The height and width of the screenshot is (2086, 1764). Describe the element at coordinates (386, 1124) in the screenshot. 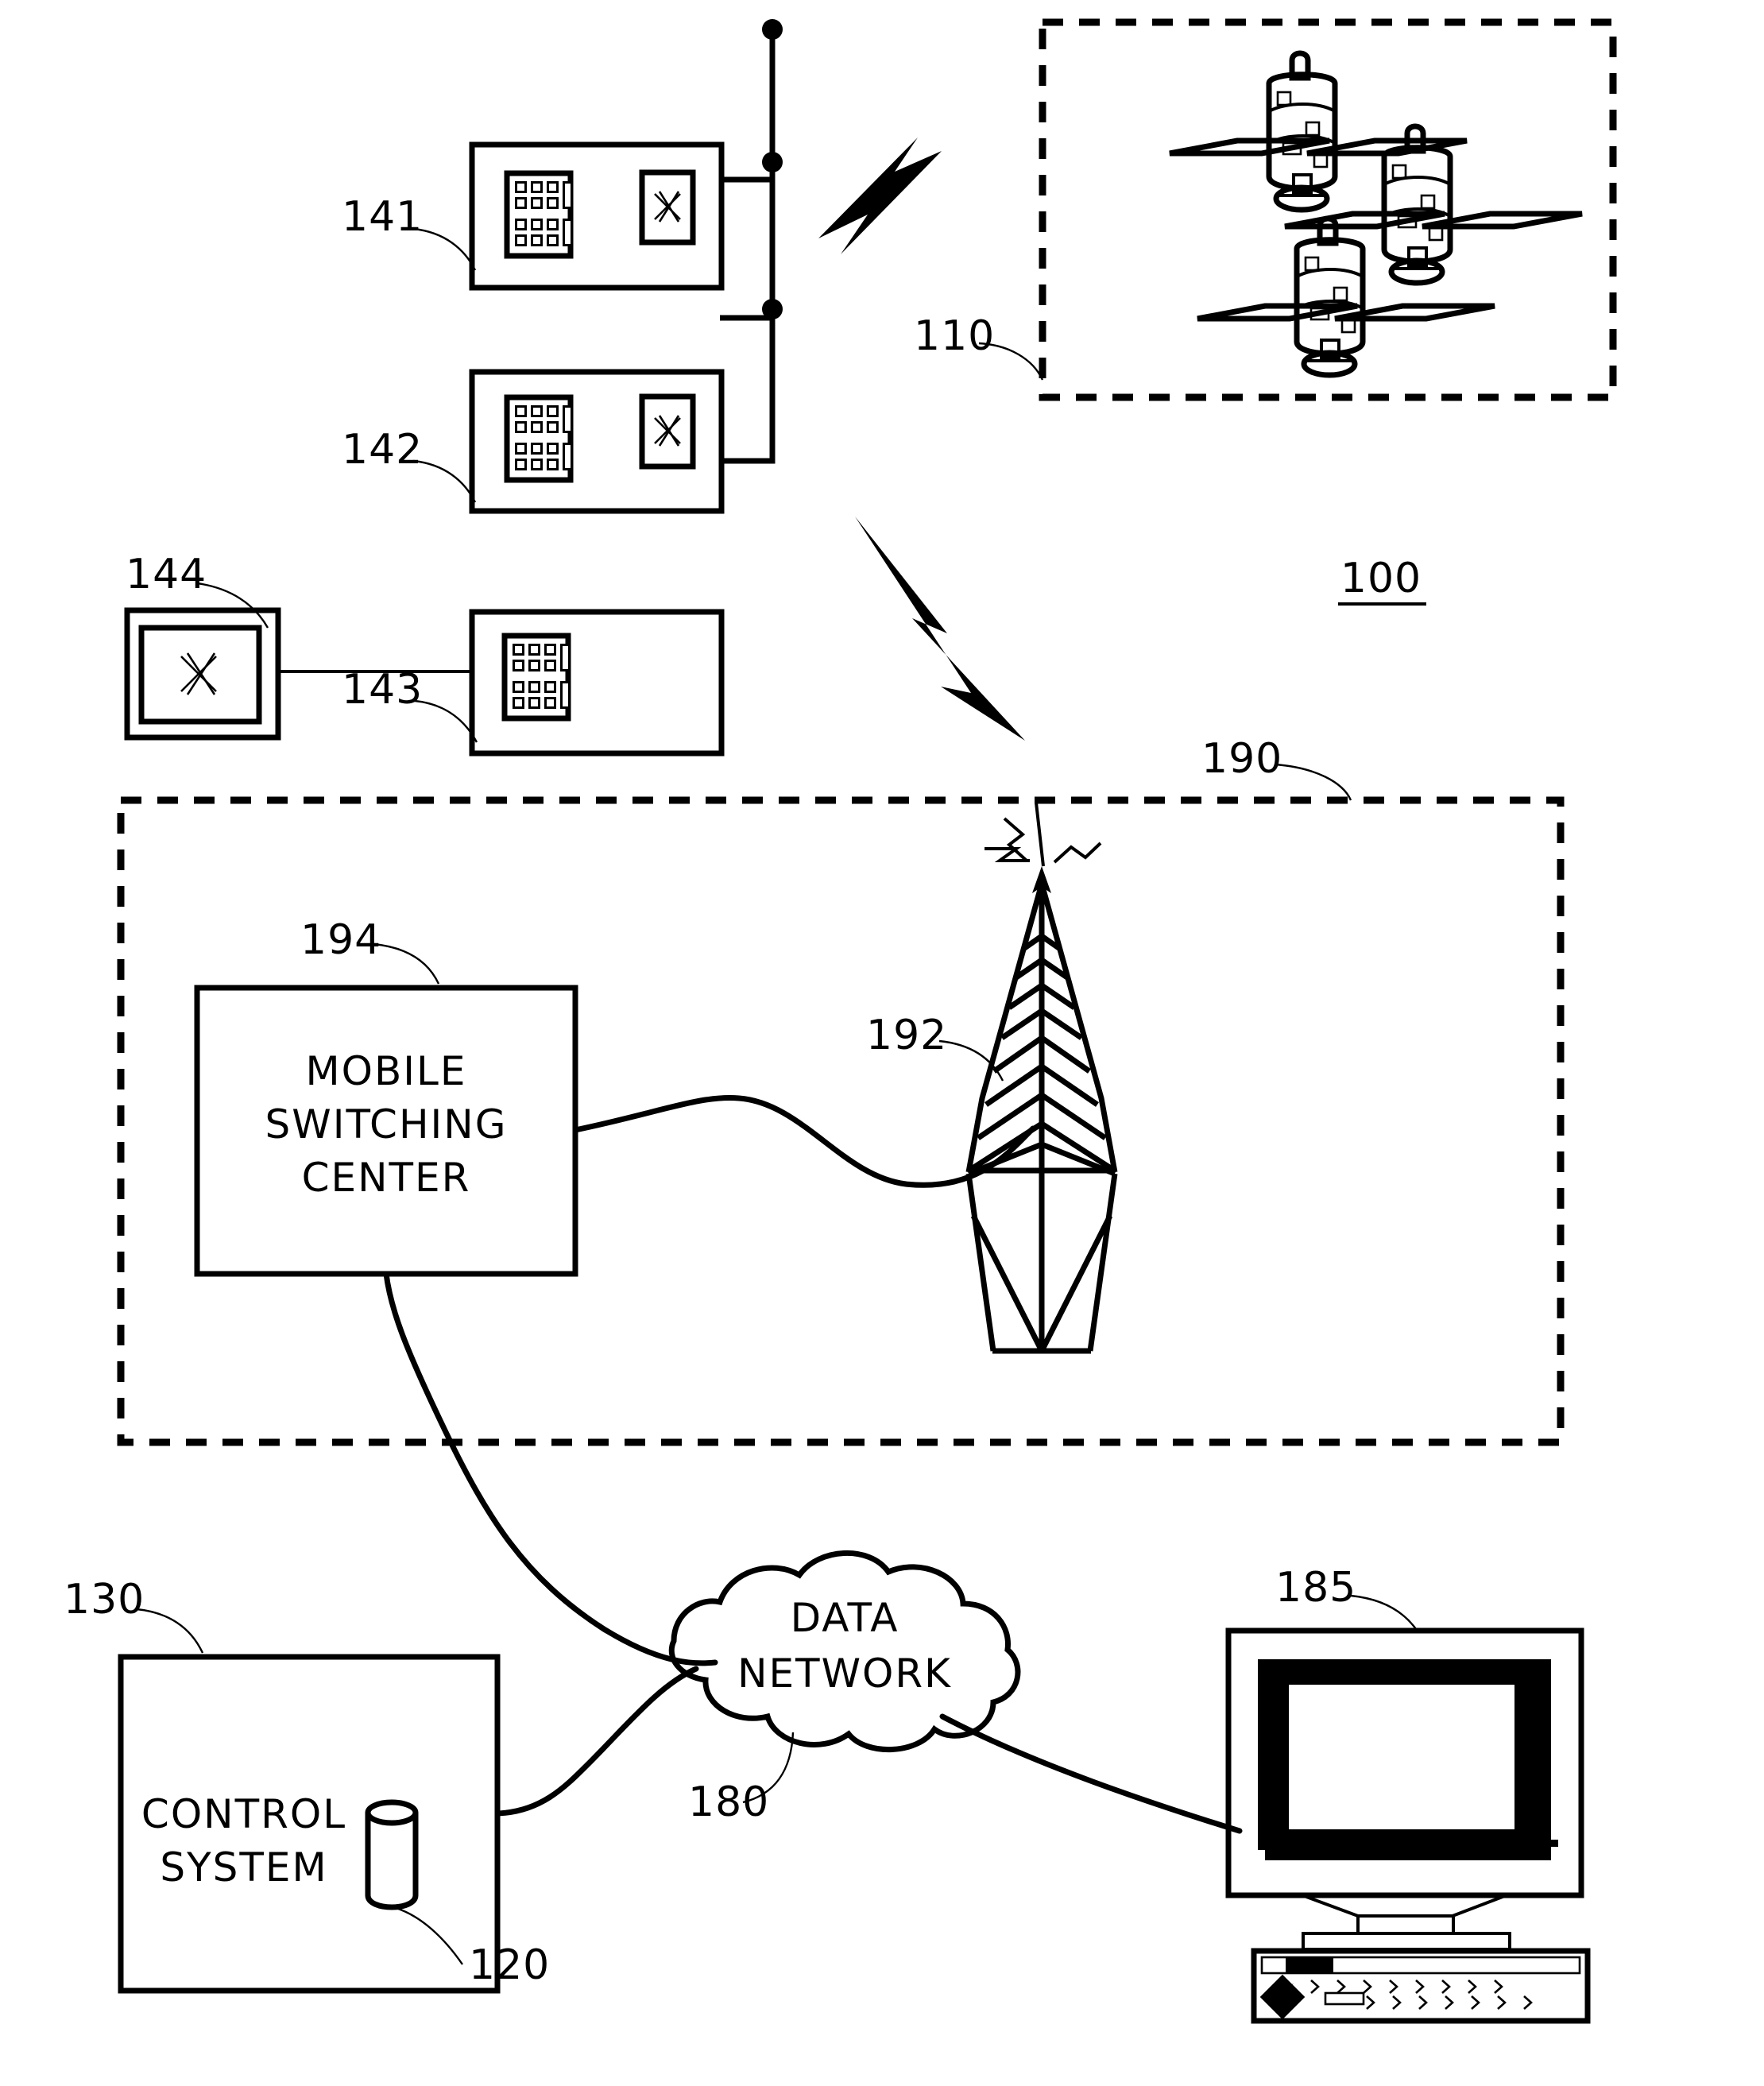

I see `msc-label-line-2: SWITCHING` at that location.